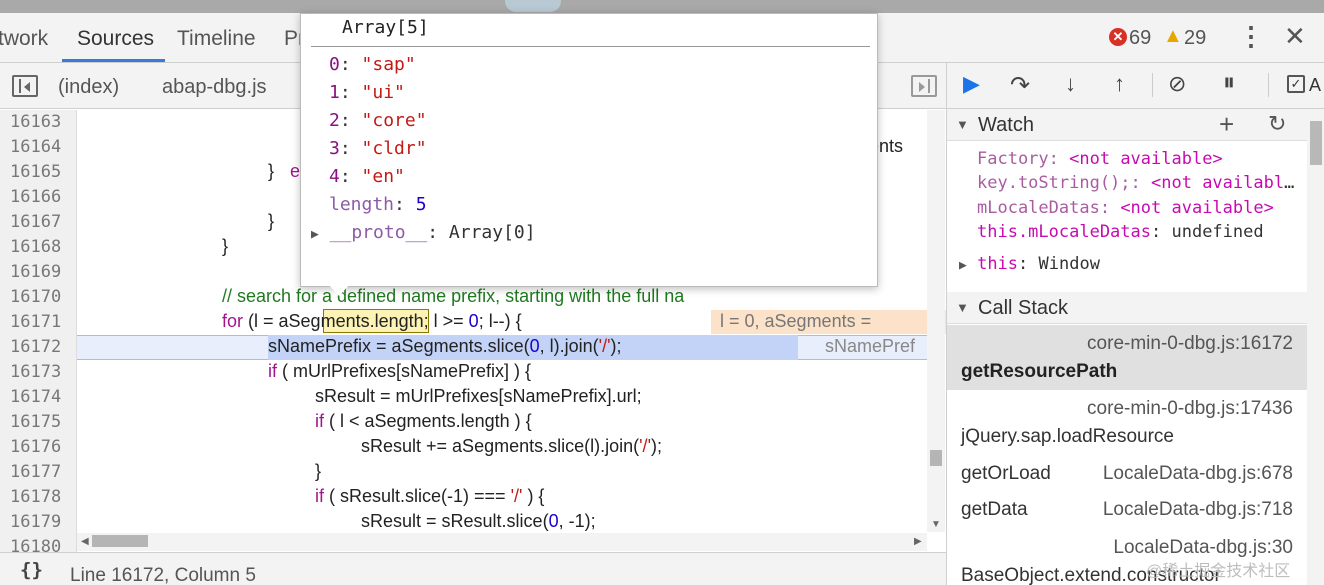 This screenshot has height=585, width=1324. Describe the element at coordinates (1226, 124) in the screenshot. I see `add-watch-icon: +` at that location.